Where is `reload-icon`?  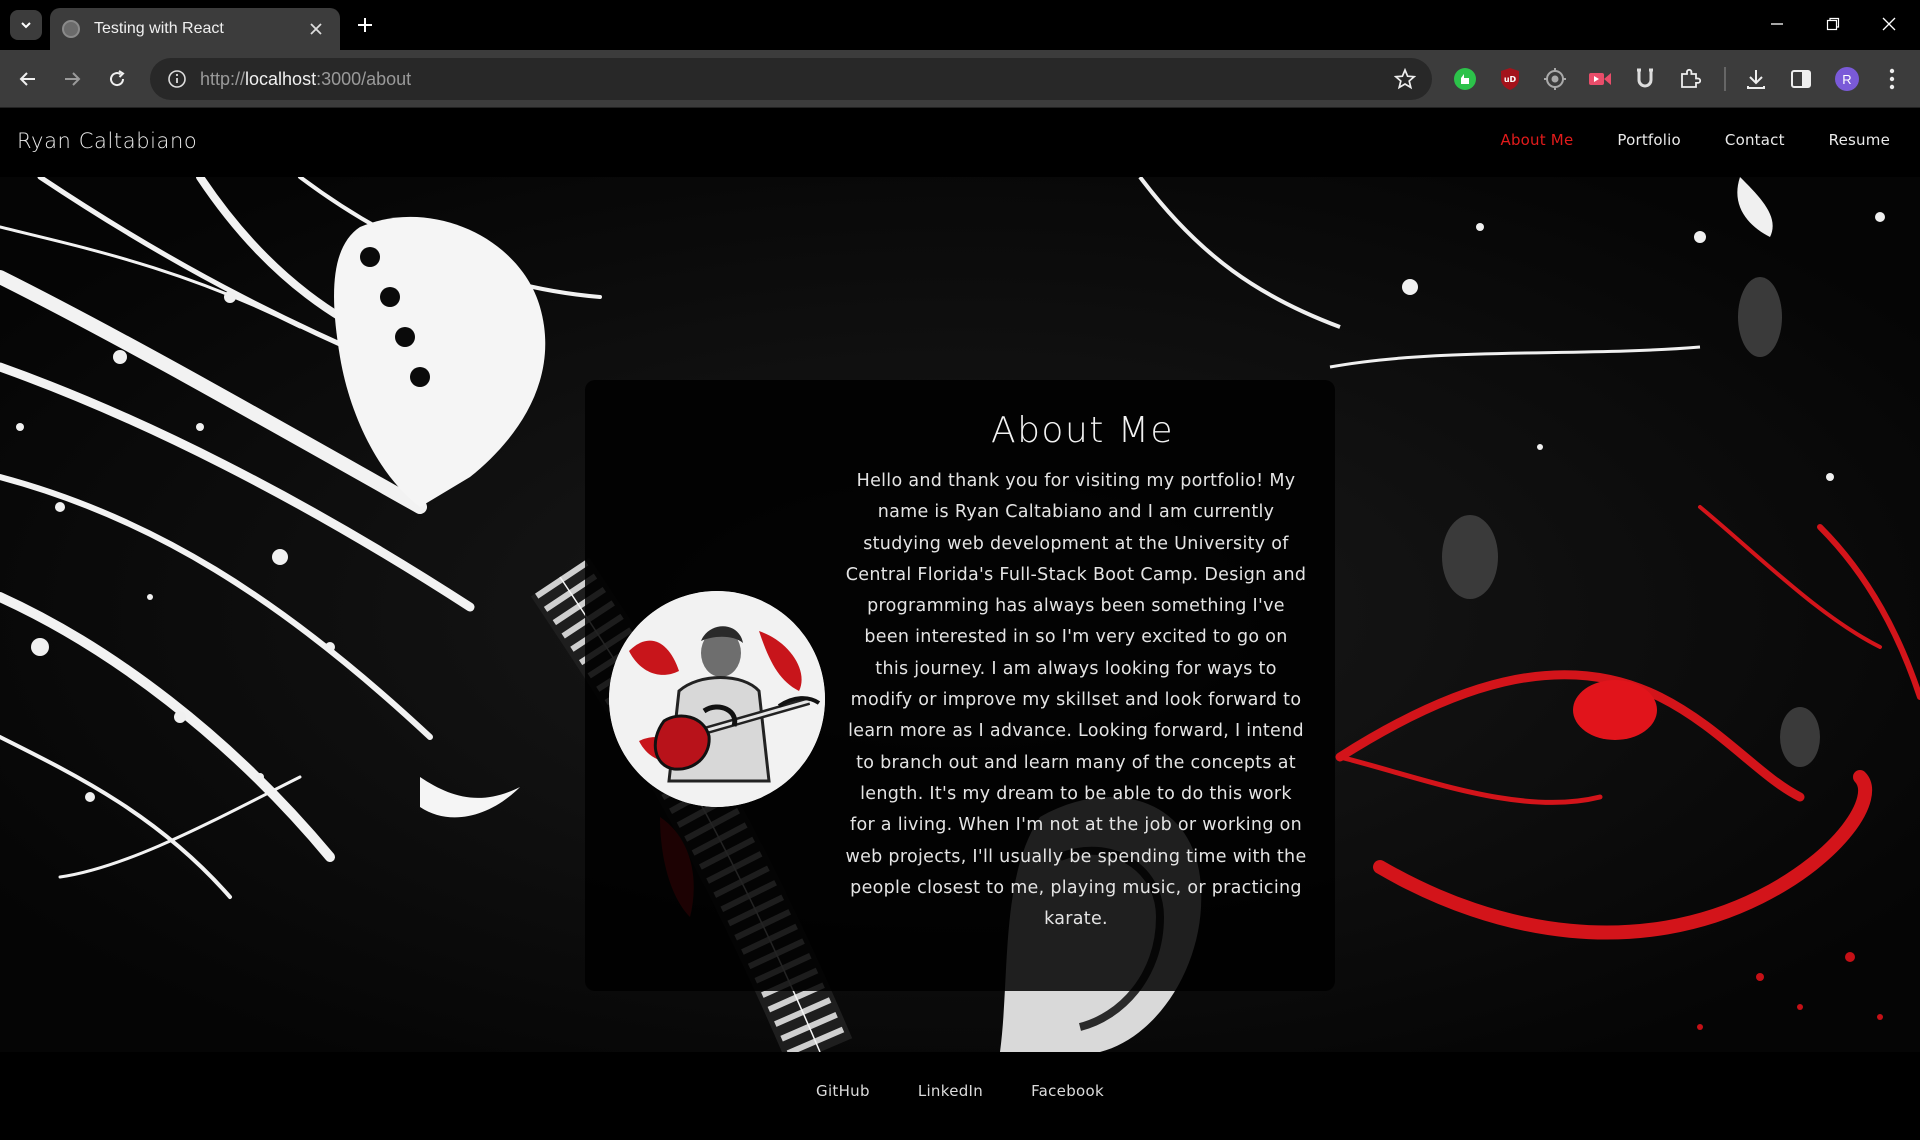 reload-icon is located at coordinates (117, 78).